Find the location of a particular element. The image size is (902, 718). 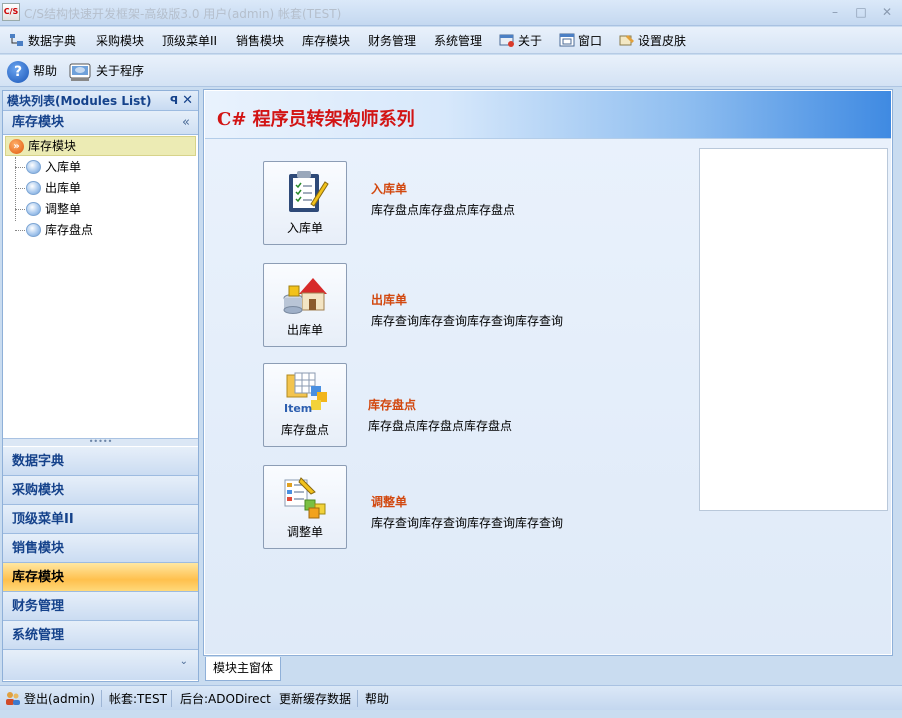

help-toolbar-button: ? 帮助 is located at coordinates (32, 71).